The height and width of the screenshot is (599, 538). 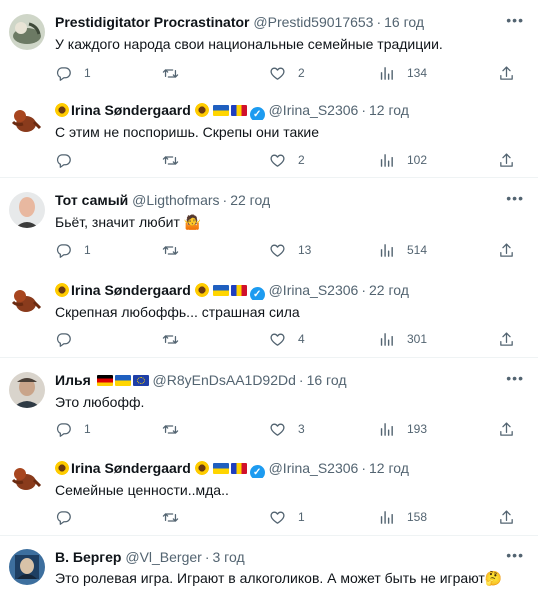 I want to click on tweet-actions: 1 3 193, so click(x=290, y=429).